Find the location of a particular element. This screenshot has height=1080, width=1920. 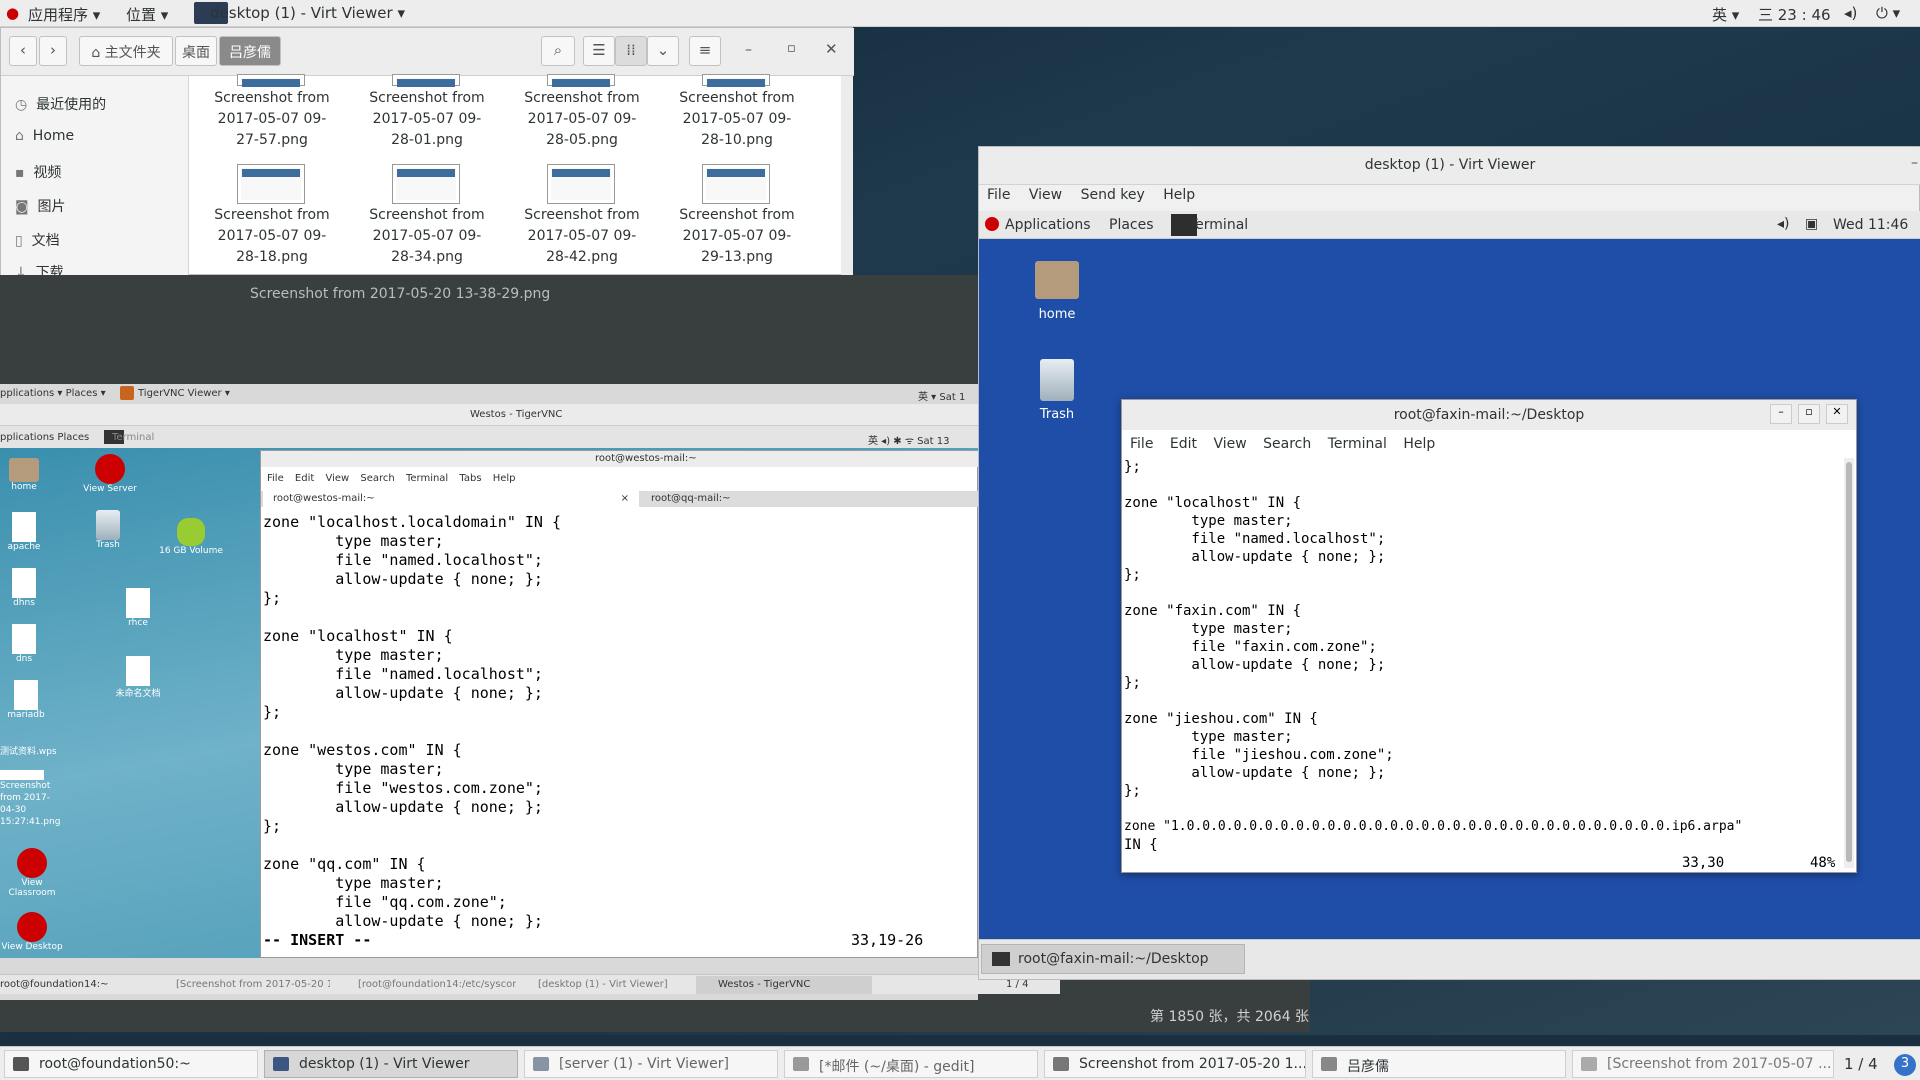

vnc-top-bar-menus: pplications ▾ Places ▾ is located at coordinates (53, 393).